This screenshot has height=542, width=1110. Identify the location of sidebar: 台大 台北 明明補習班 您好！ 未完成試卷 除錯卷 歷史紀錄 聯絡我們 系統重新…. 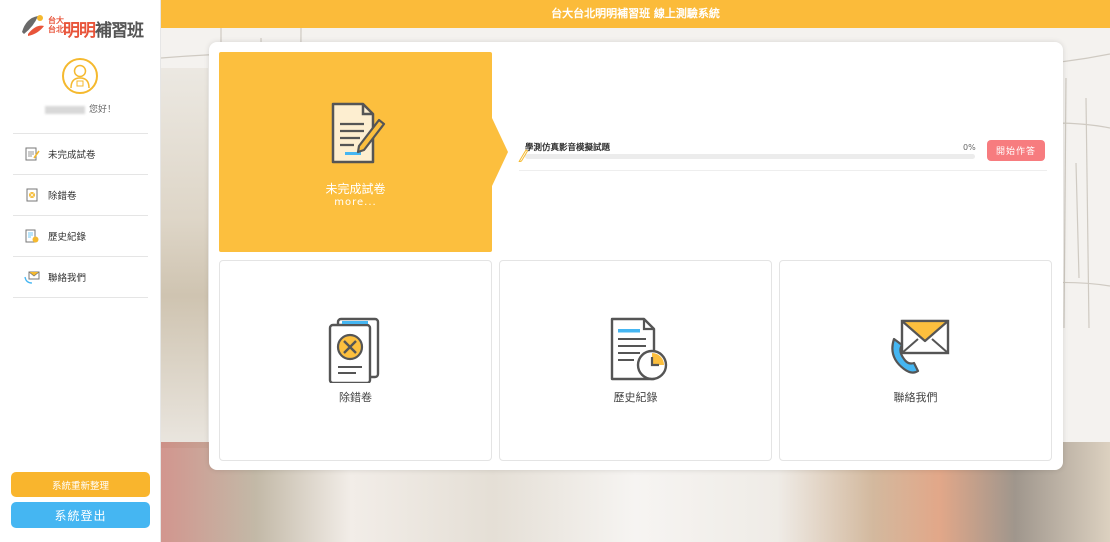
(80, 271).